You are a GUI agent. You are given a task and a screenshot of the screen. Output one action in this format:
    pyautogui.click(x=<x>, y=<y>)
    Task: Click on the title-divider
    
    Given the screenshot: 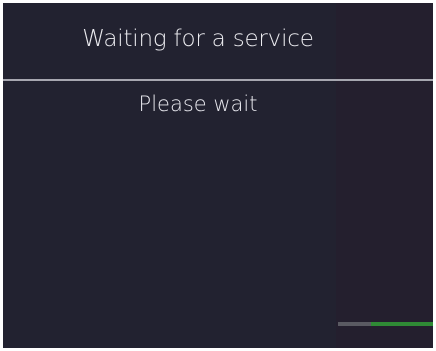 What is the action you would take?
    pyautogui.click(x=218, y=80)
    